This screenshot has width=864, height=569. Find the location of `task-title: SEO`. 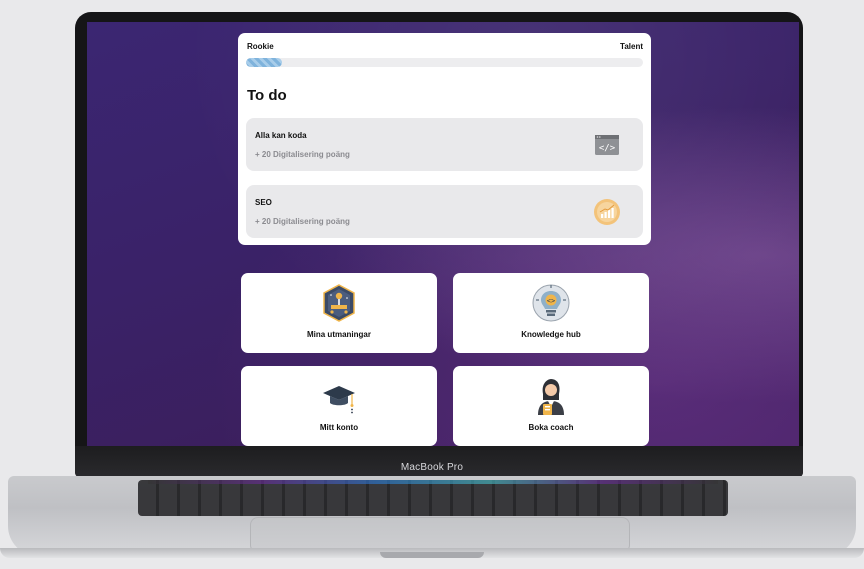

task-title: SEO is located at coordinates (263, 202).